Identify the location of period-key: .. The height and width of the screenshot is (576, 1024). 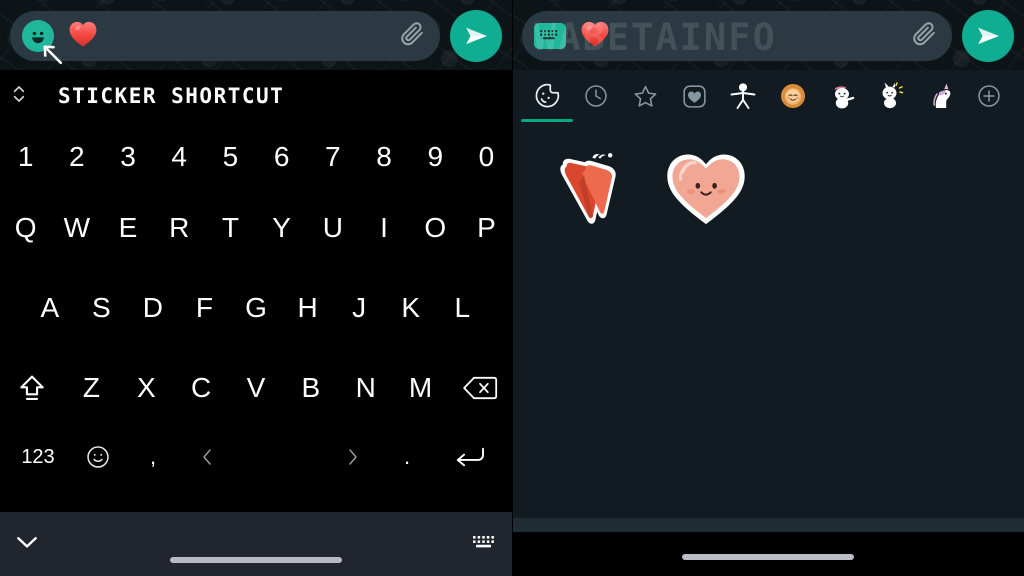
(407, 457).